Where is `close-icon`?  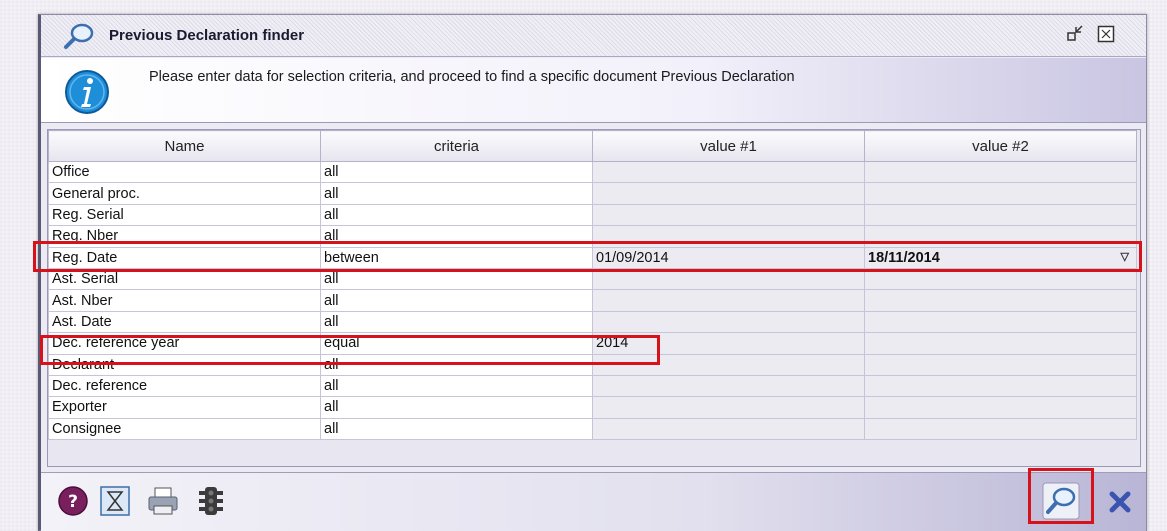 close-icon is located at coordinates (1120, 502).